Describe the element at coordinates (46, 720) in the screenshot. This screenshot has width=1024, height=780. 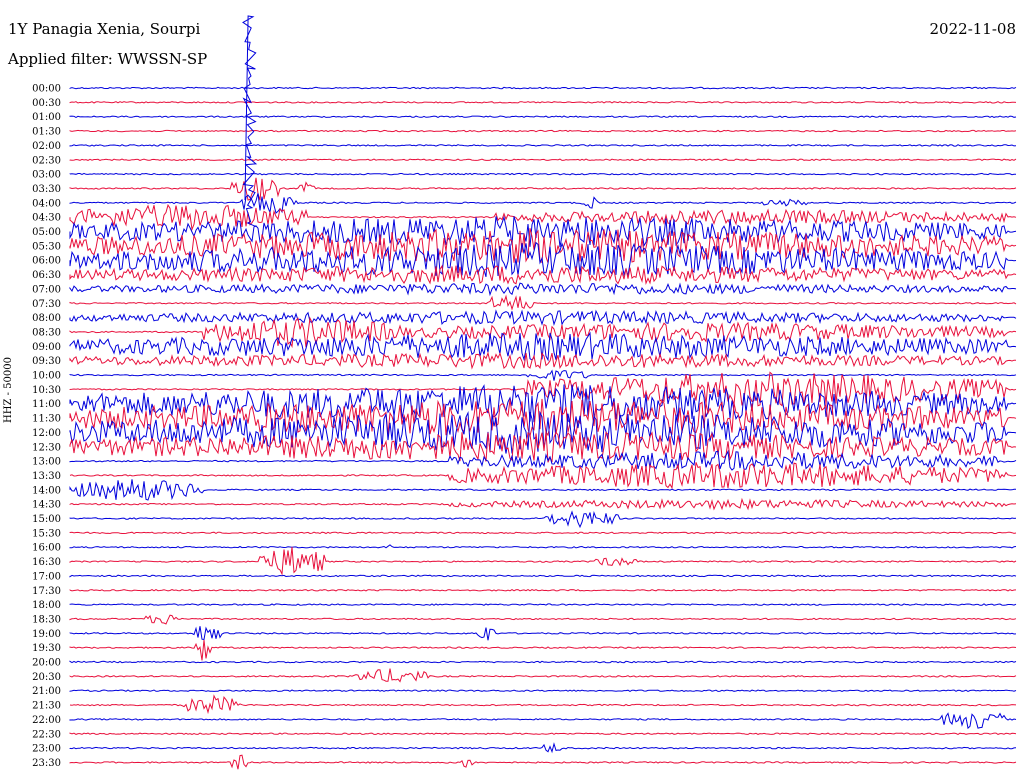
I see `row-time-label: 22:00` at that location.